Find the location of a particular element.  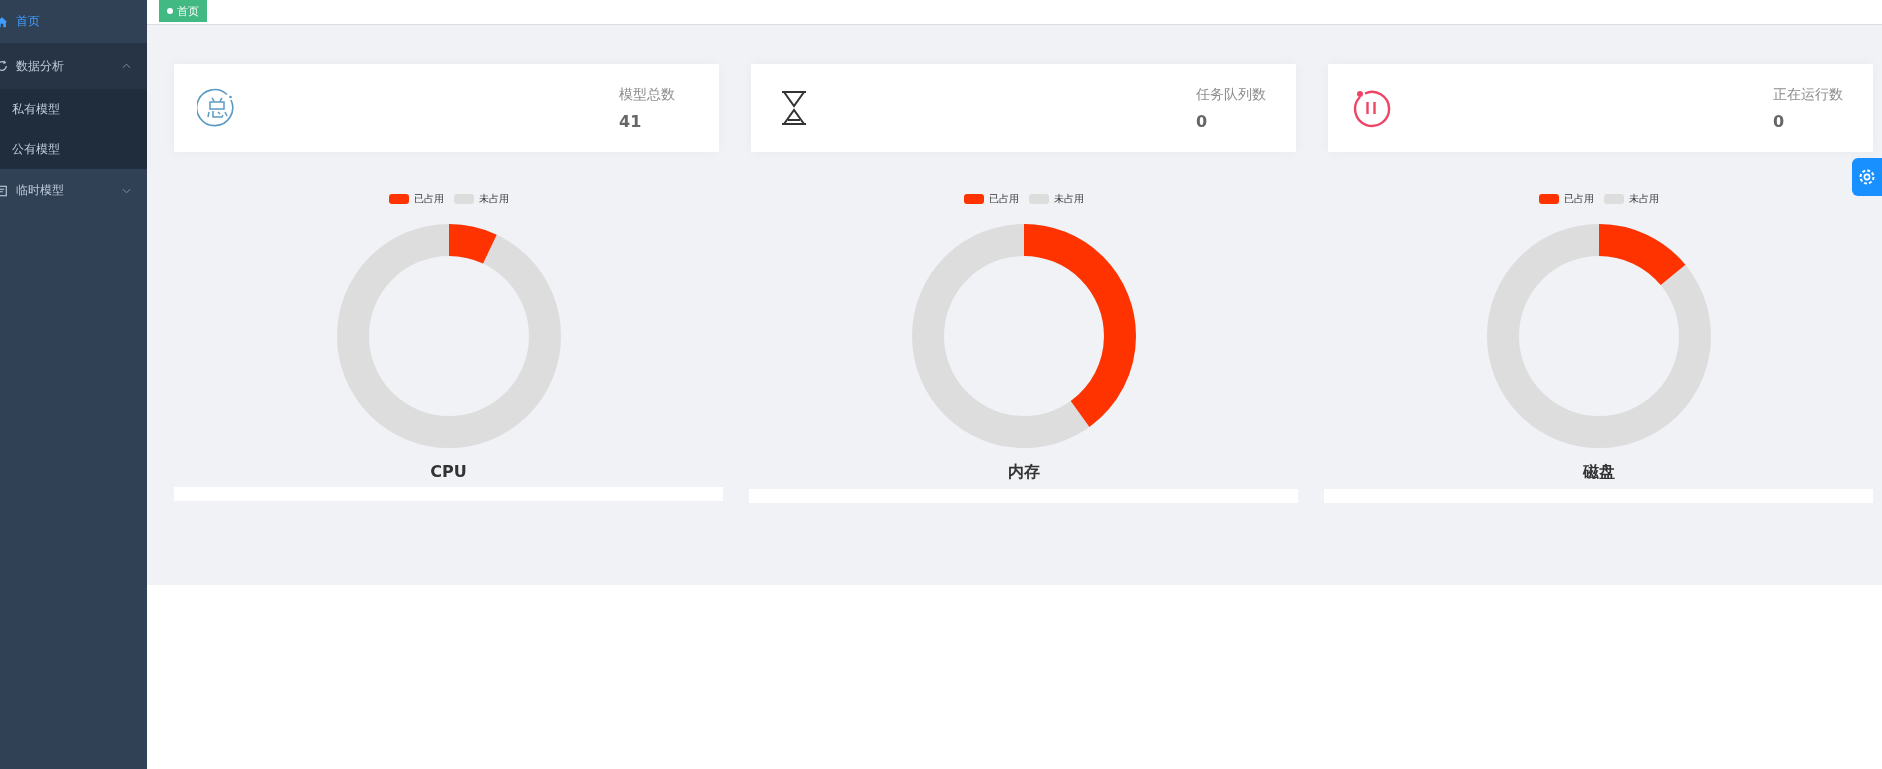

gauge-title: CPU is located at coordinates (448, 471).